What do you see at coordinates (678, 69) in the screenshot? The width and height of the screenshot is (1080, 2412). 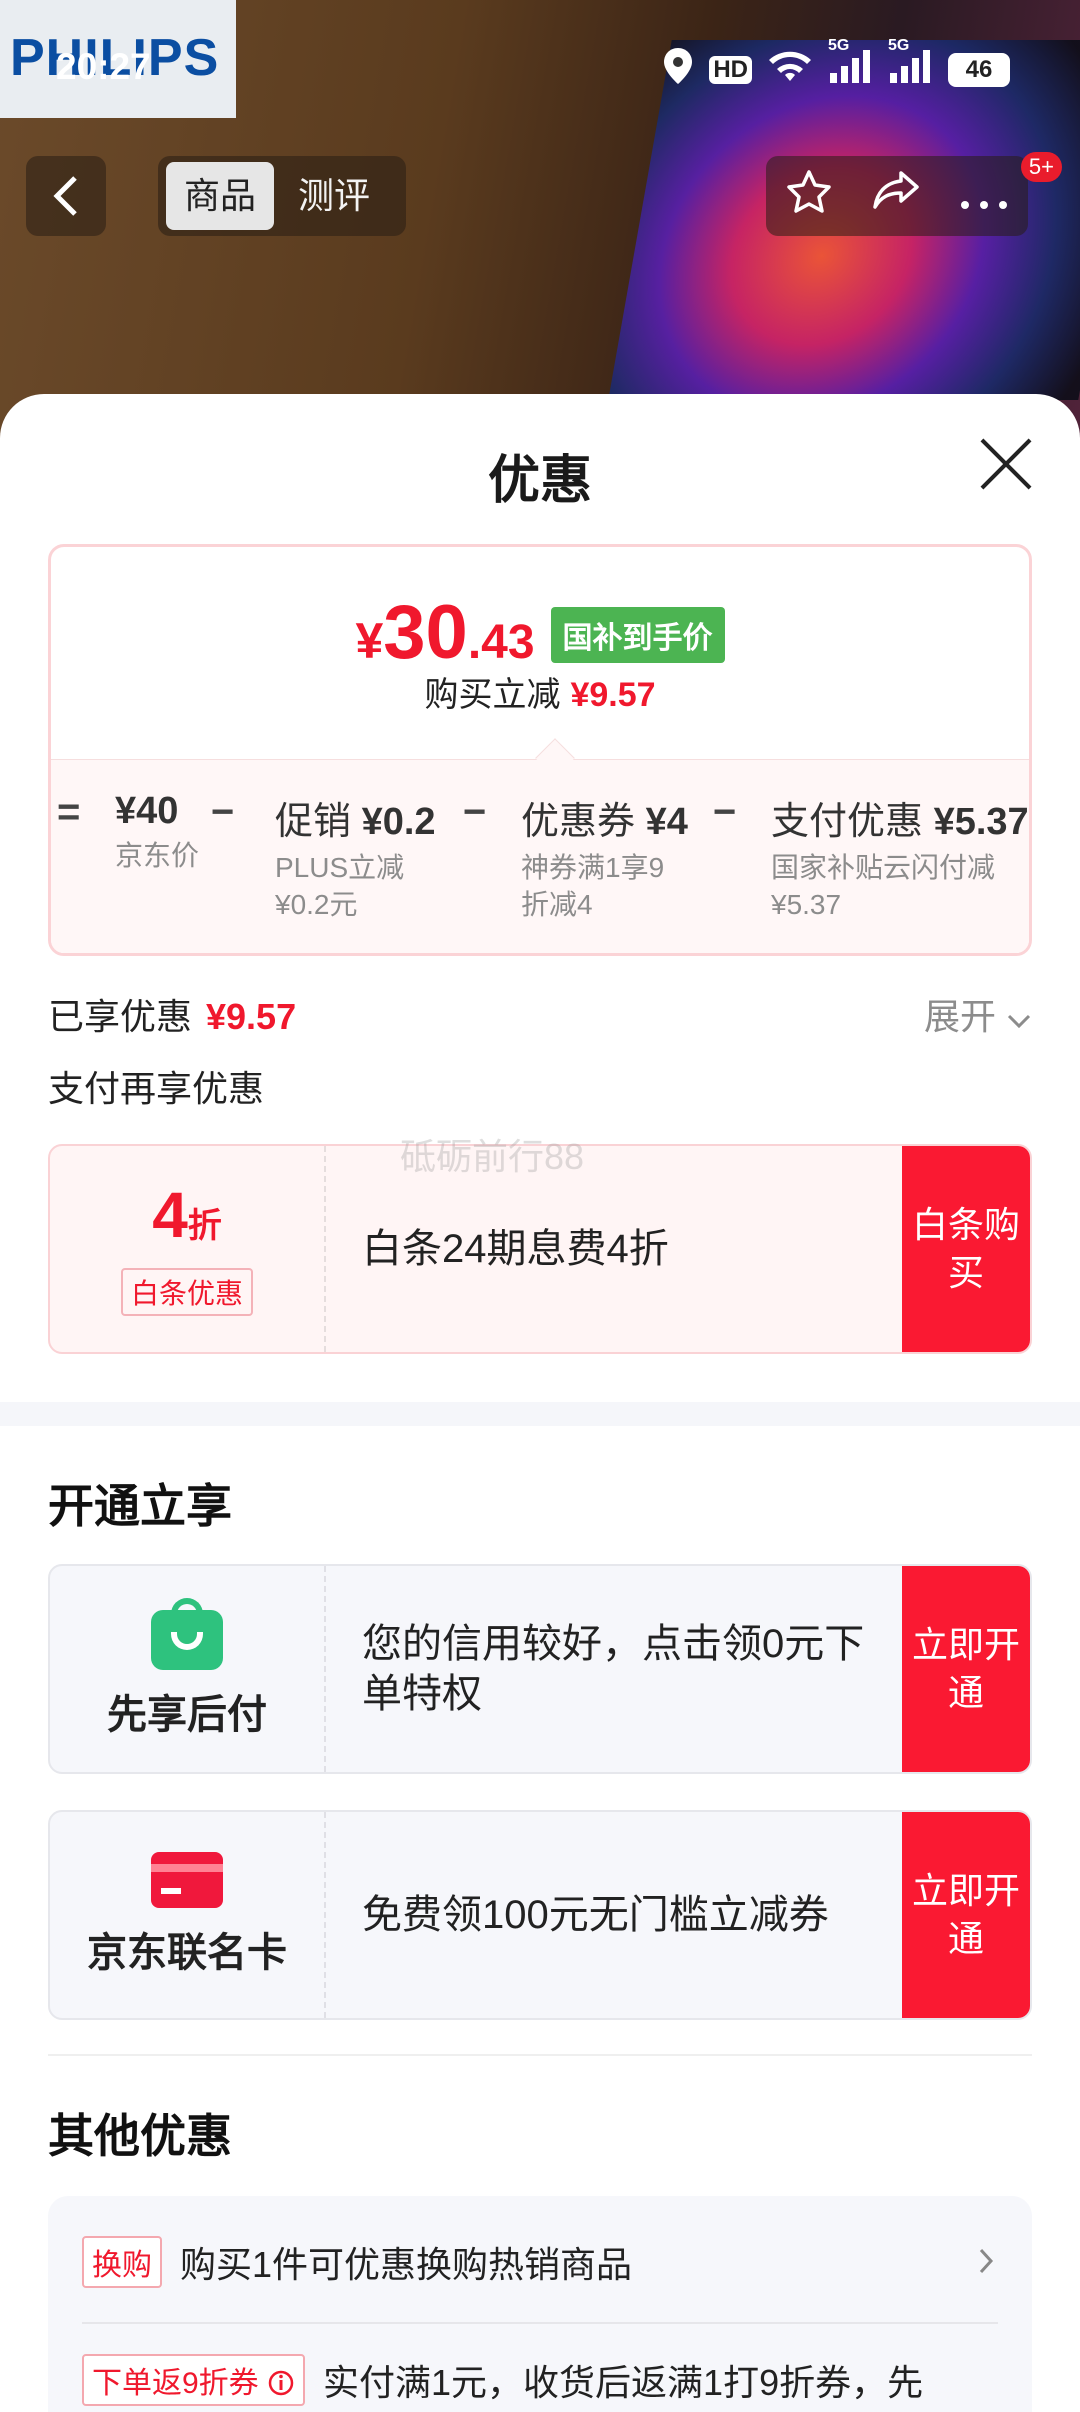 I see `location-icon` at bounding box center [678, 69].